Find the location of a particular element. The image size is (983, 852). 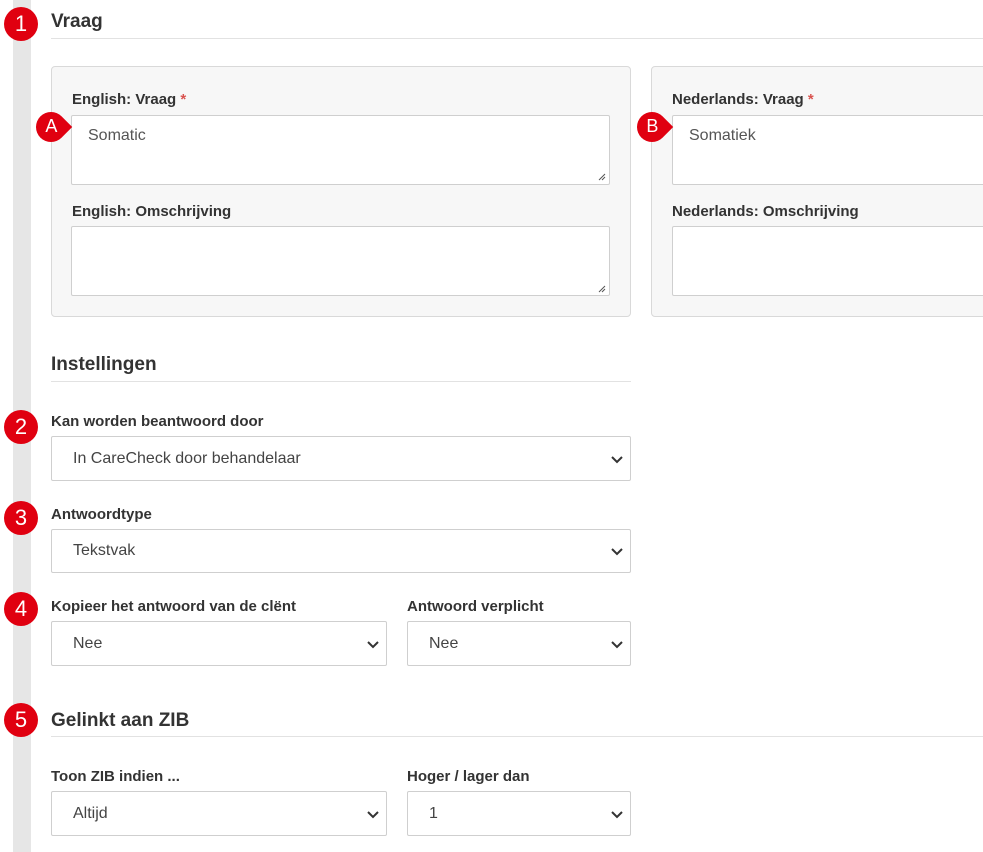

zib-show-select: Altijd is located at coordinates (219, 813).